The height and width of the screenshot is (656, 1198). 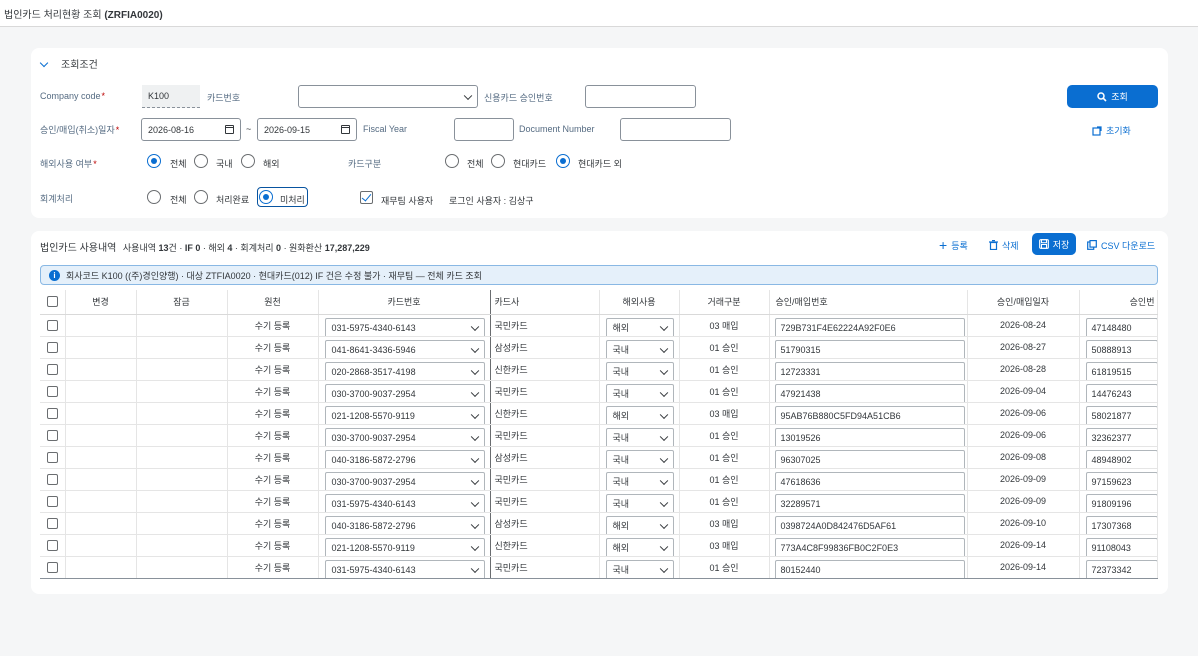 I want to click on doc-no-input: 773A4C8F99836FB0C2F0E3, so click(x=869, y=546).